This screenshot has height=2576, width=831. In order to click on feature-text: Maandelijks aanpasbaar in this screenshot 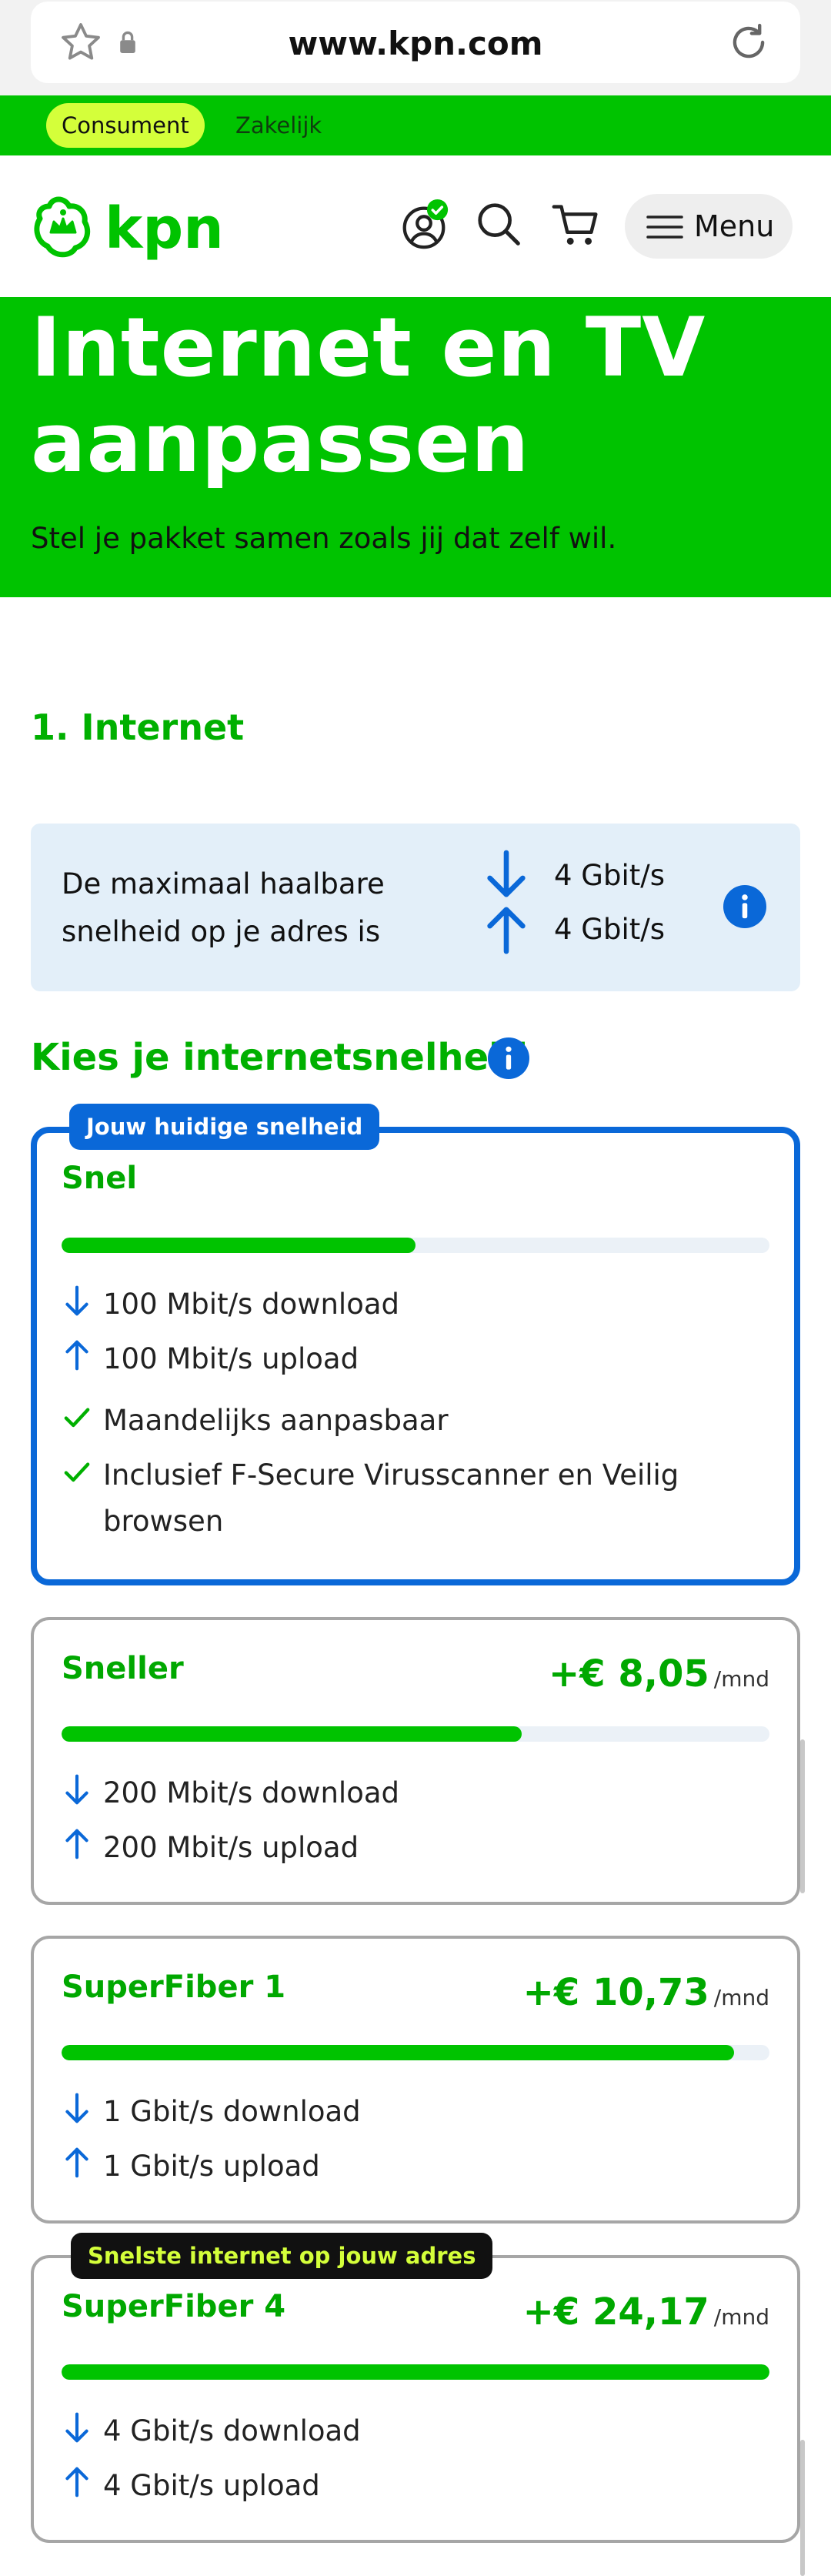, I will do `click(276, 1420)`.